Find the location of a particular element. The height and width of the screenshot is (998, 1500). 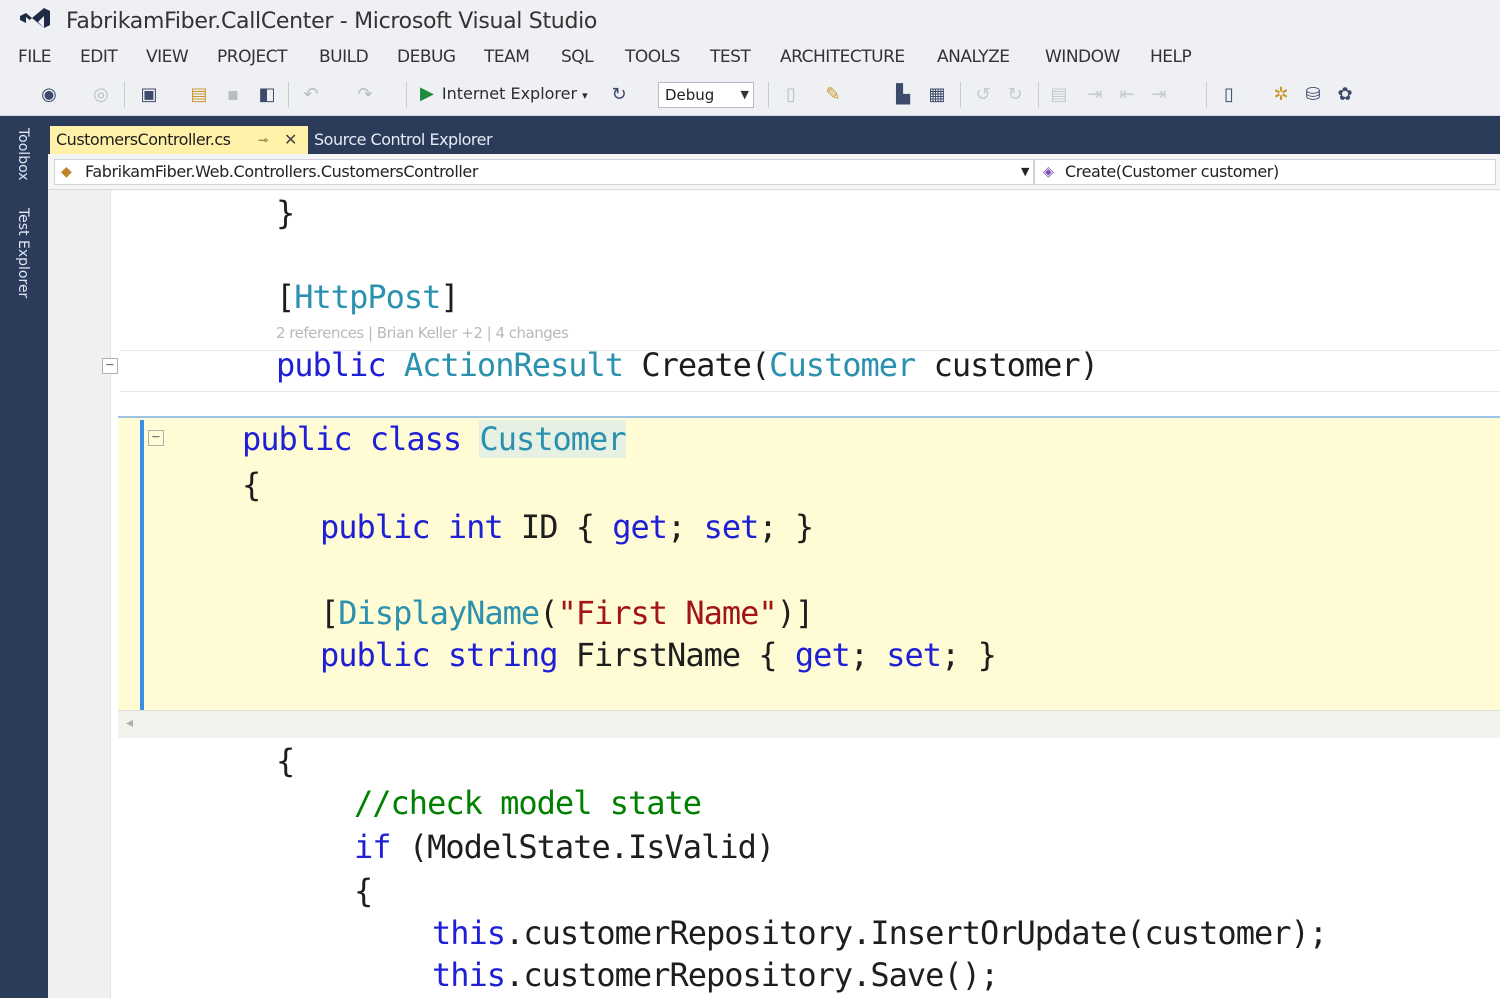

peek-line-firstname: public string FirstName { get; set; } is located at coordinates (658, 655).